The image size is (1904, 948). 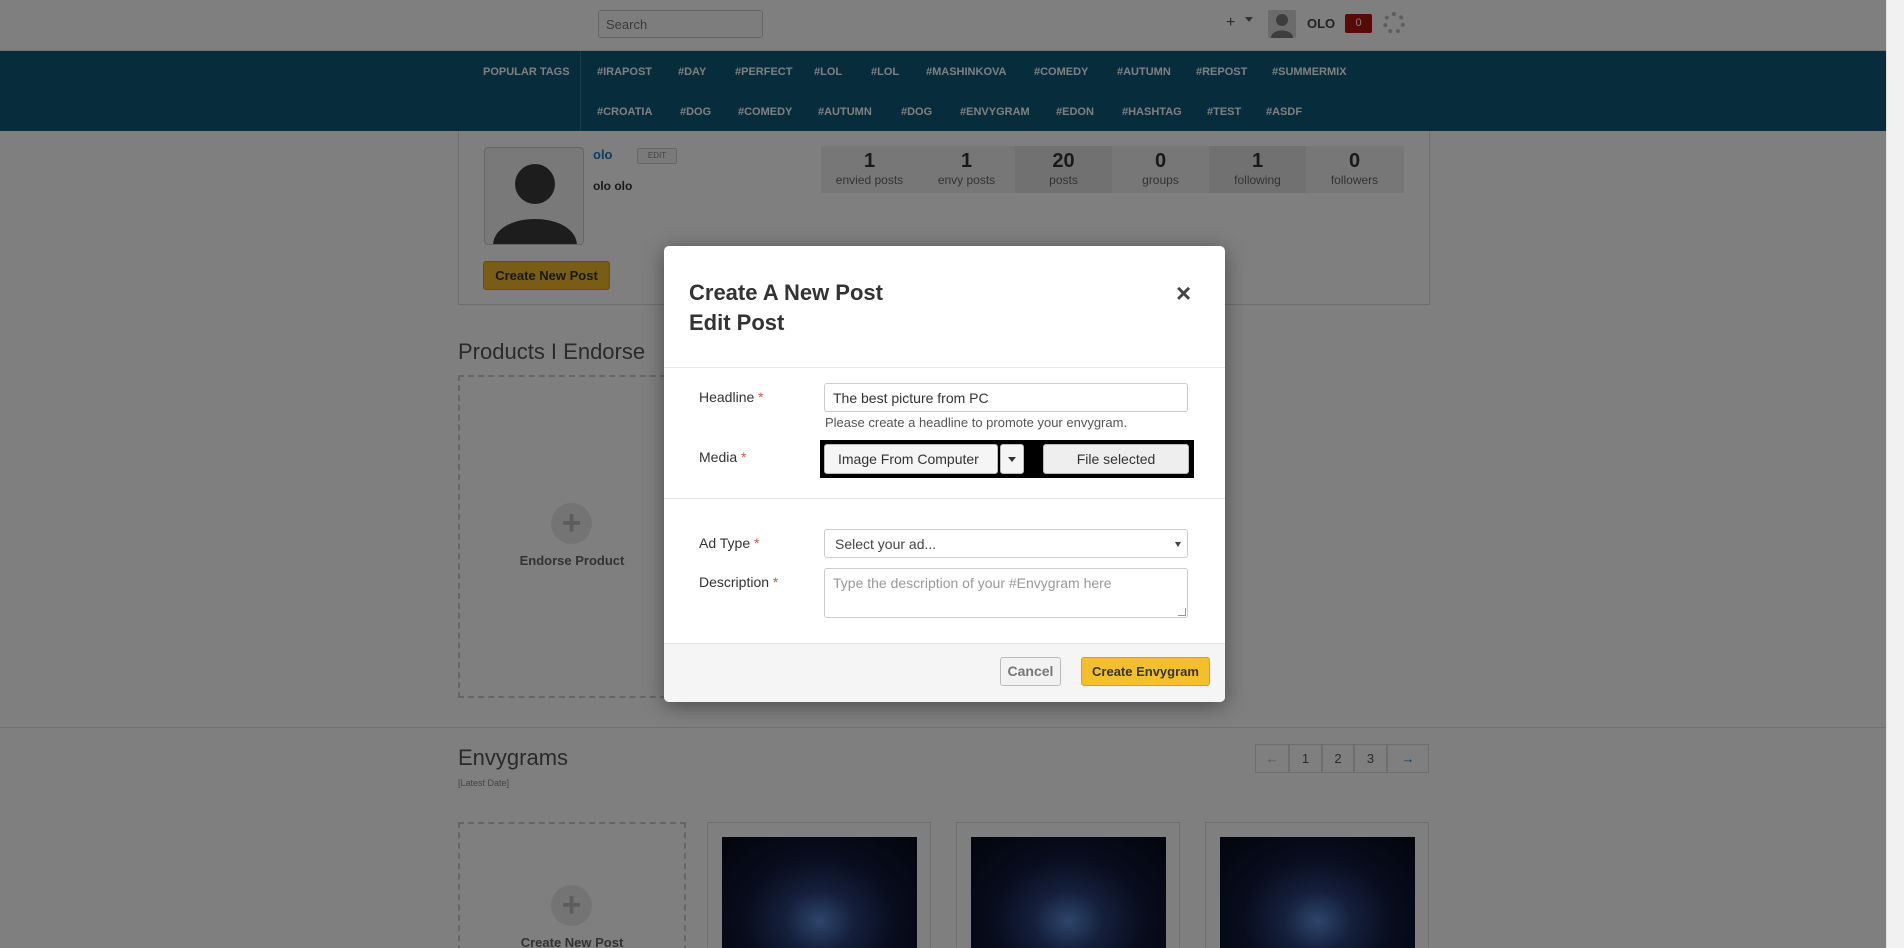 What do you see at coordinates (1182, 612) in the screenshot?
I see `resize-handle` at bounding box center [1182, 612].